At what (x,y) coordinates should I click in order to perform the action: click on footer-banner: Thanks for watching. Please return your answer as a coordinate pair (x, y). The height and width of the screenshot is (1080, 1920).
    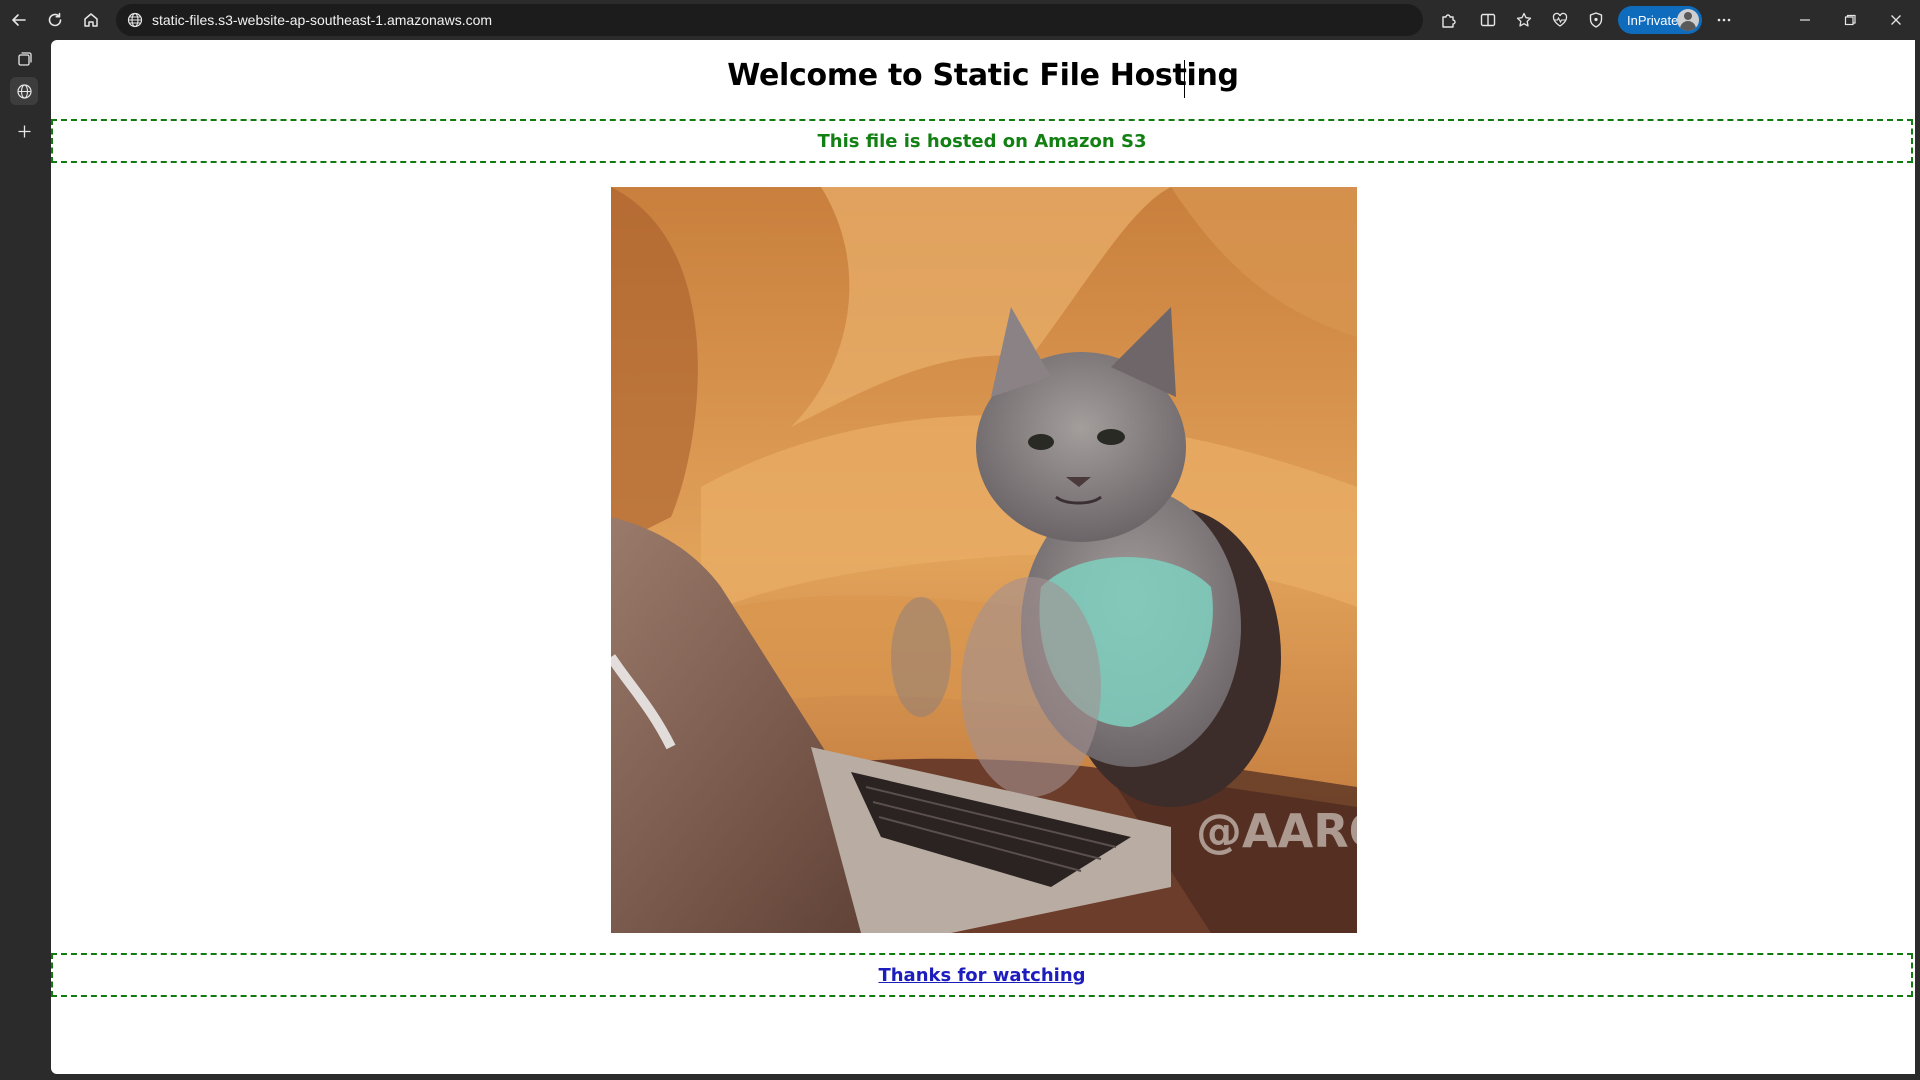
    Looking at the image, I should click on (982, 975).